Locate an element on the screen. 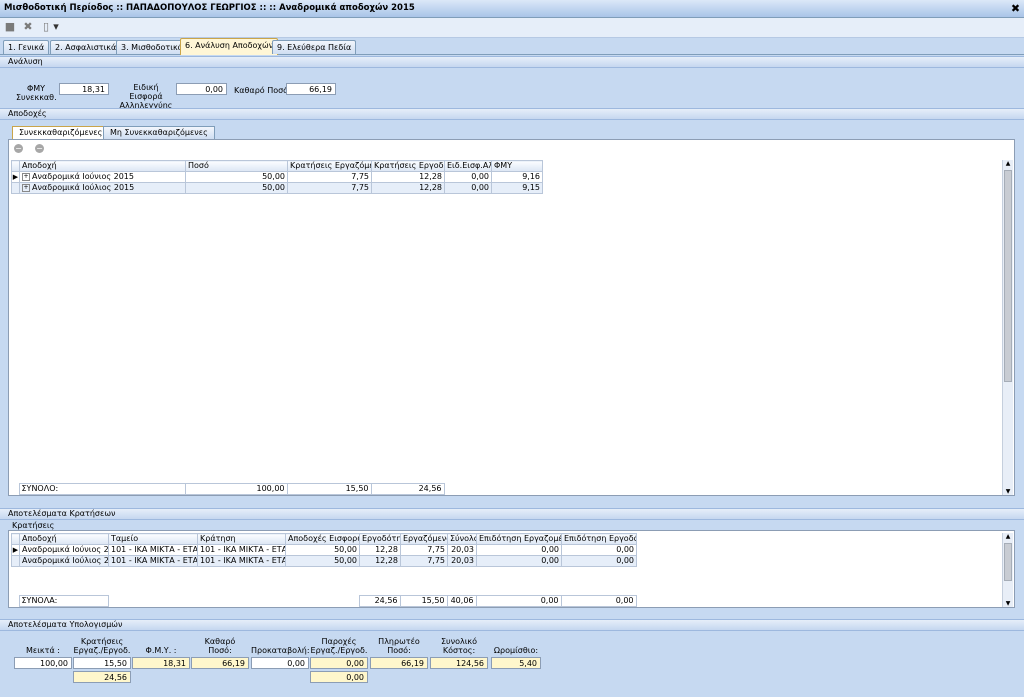 Image resolution: width=1024 pixels, height=697 pixels. col-fund: Ταμείο is located at coordinates (153, 539).